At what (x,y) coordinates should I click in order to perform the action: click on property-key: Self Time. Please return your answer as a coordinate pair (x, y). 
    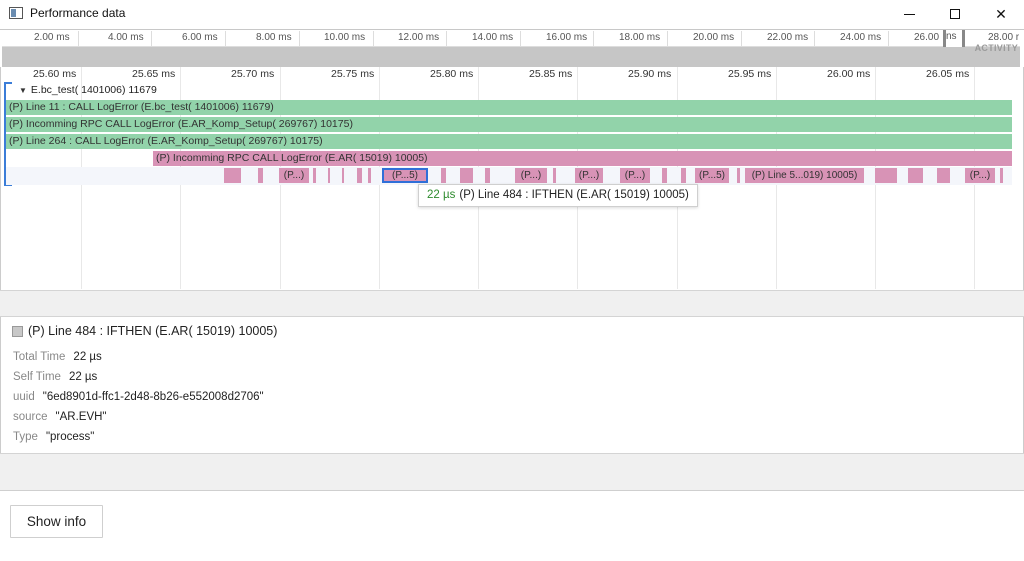
    Looking at the image, I should click on (37, 377).